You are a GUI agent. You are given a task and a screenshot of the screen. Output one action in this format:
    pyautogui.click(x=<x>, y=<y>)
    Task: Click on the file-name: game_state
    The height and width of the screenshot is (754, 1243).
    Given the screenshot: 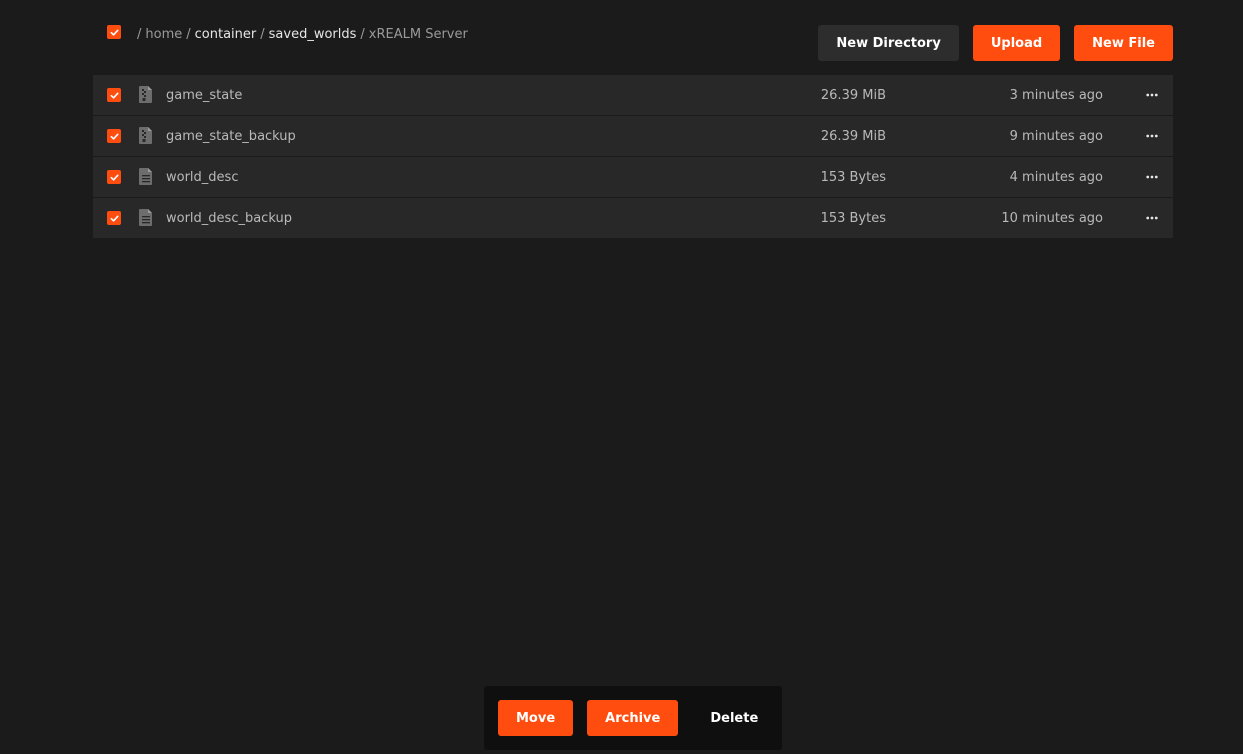 What is the action you would take?
    pyautogui.click(x=204, y=95)
    